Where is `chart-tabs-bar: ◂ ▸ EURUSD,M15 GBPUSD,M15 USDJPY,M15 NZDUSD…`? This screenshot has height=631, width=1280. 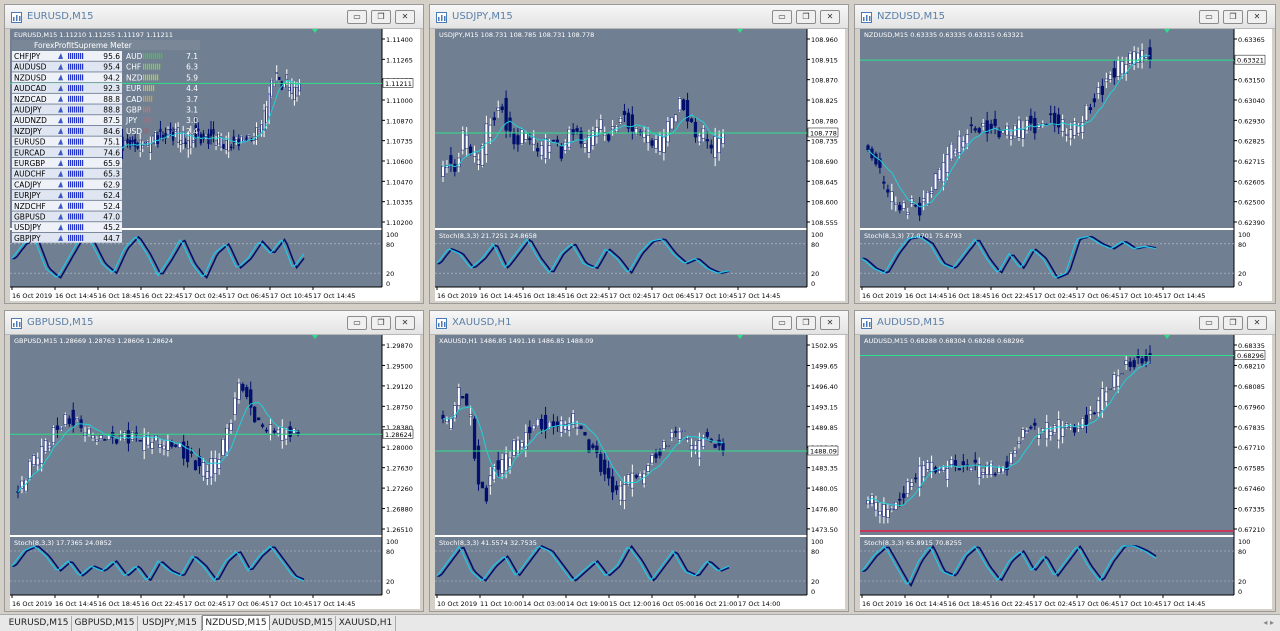 chart-tabs-bar: ◂ ▸ EURUSD,M15 GBPUSD,M15 USDJPY,M15 NZDUSD… is located at coordinates (640, 622).